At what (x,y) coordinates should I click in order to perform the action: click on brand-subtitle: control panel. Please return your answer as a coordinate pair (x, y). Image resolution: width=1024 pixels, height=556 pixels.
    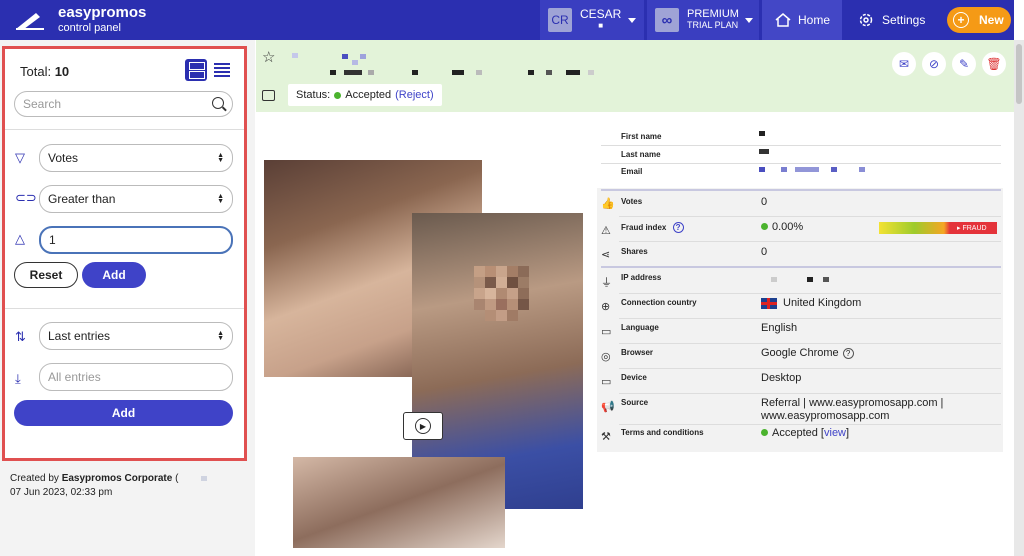
    Looking at the image, I should click on (89, 28).